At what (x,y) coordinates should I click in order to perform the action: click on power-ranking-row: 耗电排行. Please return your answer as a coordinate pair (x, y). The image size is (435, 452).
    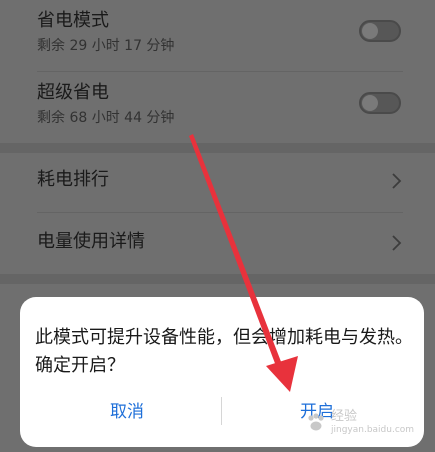
    Looking at the image, I should click on (217, 182).